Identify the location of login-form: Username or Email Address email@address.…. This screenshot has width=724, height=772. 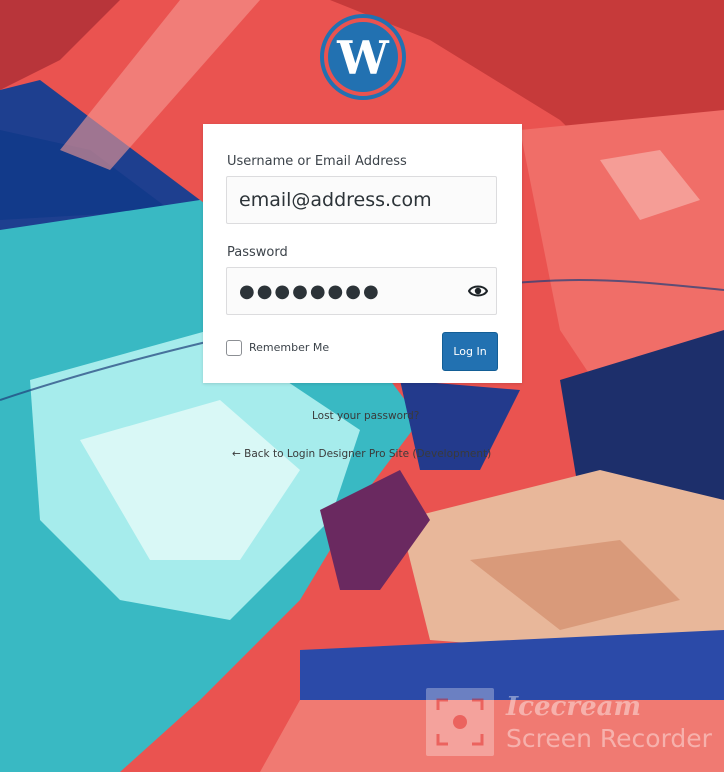
(362, 253).